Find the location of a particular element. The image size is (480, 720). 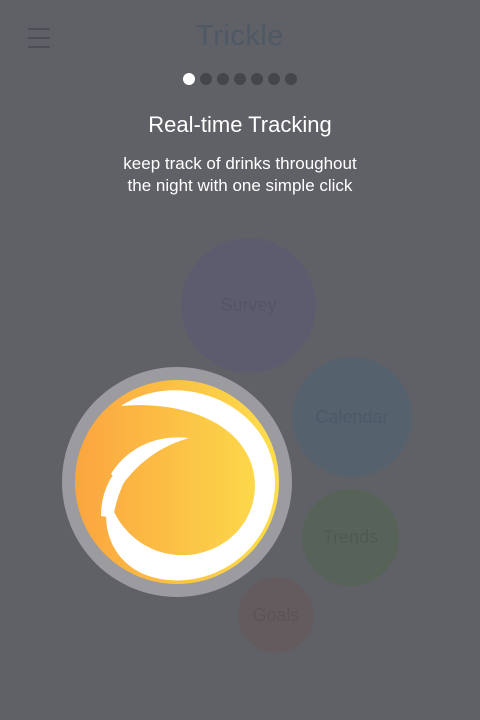

page-dot-active is located at coordinates (189, 79).